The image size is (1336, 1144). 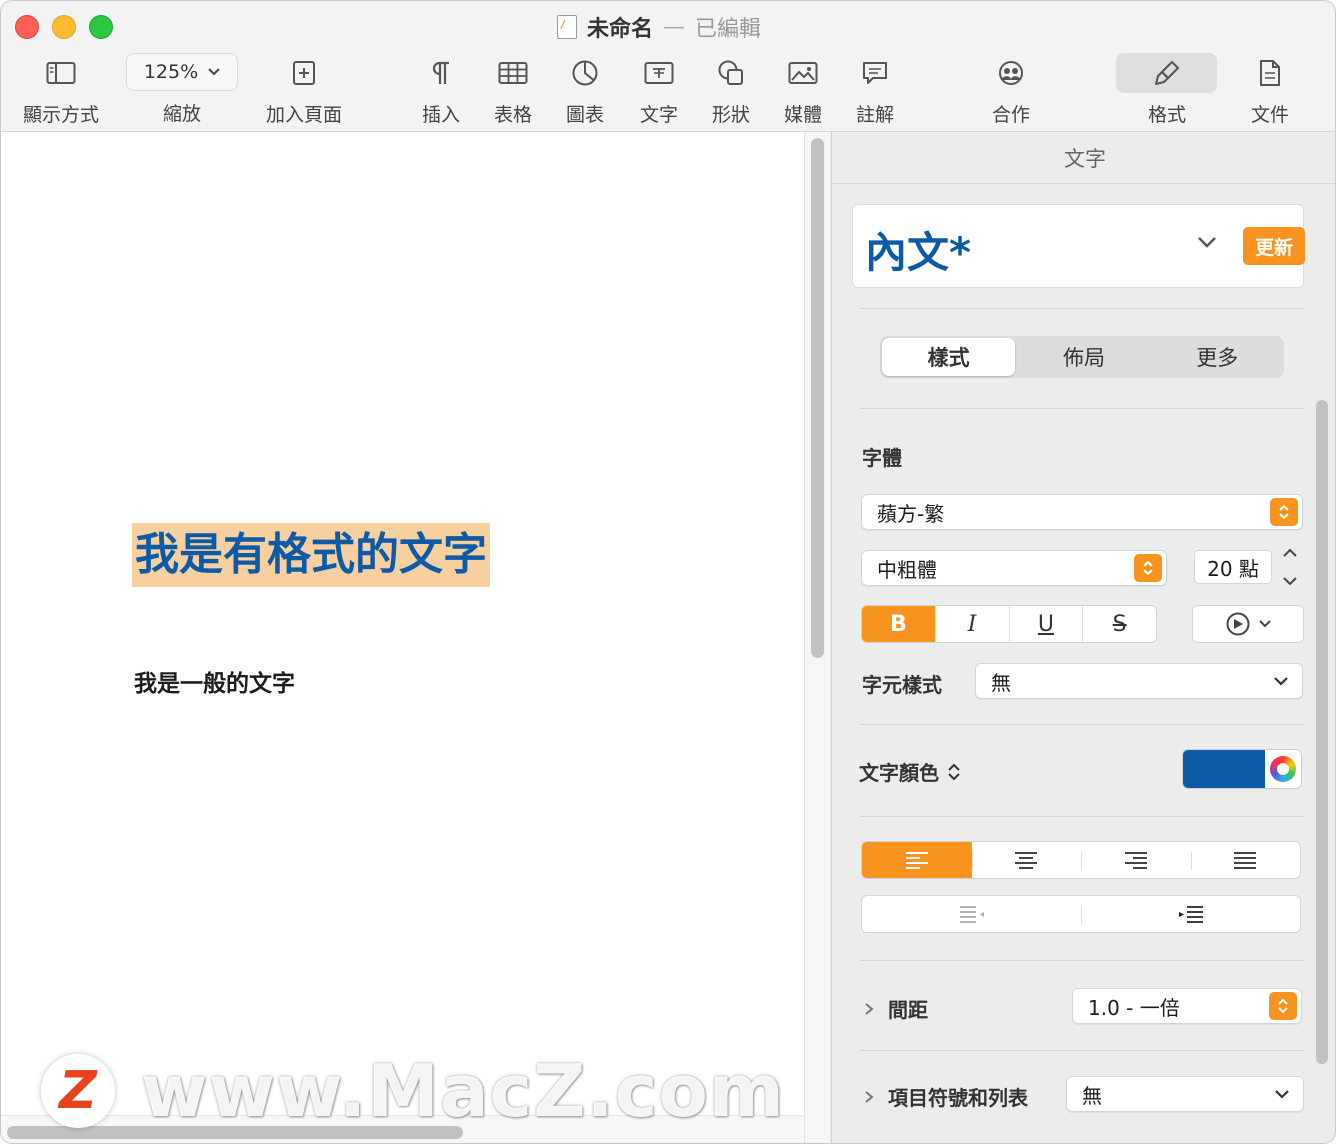 I want to click on watermark-logo: Z, so click(x=78, y=1091).